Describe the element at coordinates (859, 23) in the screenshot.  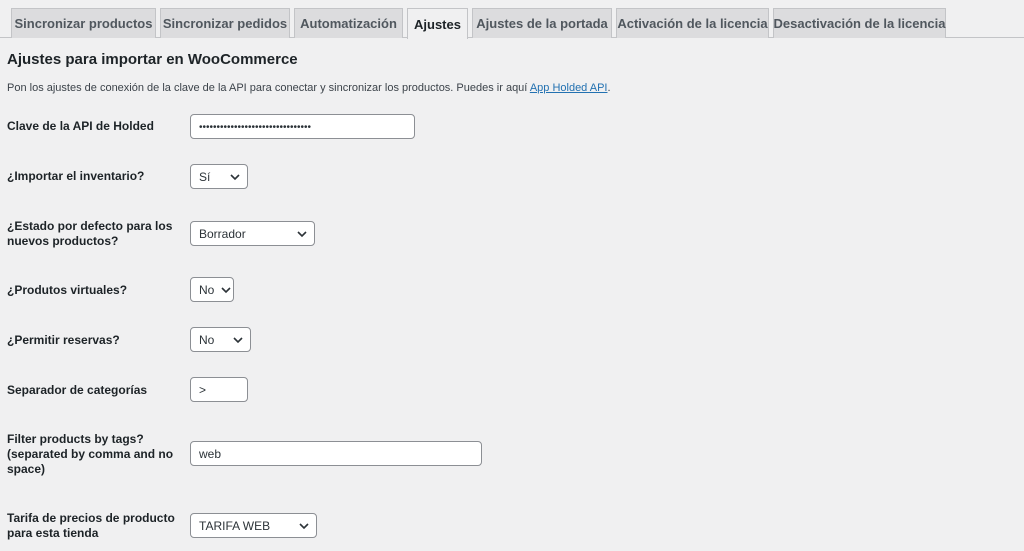
I see `tab-desactivacion-licencia: Desactivación de la licencia` at that location.